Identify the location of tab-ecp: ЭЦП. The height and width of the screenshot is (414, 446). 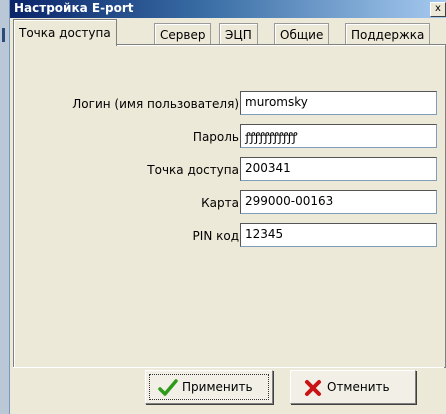
(238, 34).